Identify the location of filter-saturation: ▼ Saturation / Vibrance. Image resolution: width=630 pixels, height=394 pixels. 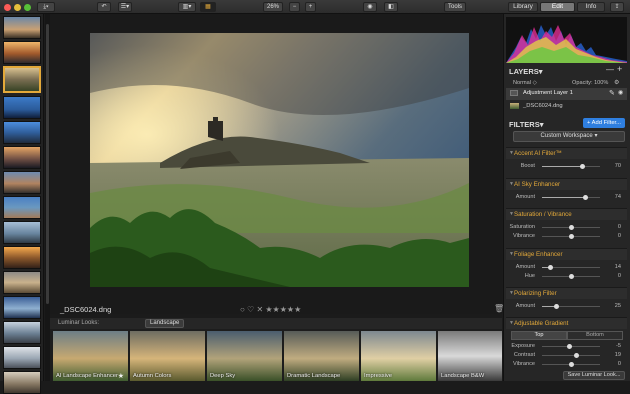
(566, 214).